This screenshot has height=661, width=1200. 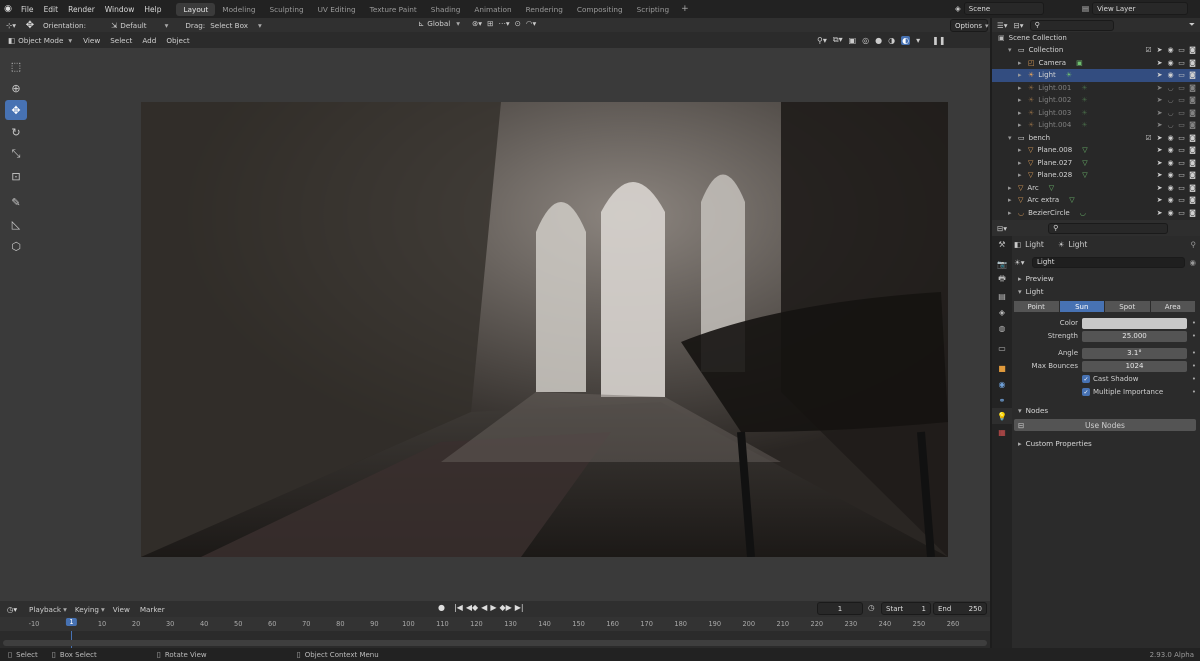 What do you see at coordinates (16, 246) in the screenshot?
I see `add-cube-tool-icon: ⬡` at bounding box center [16, 246].